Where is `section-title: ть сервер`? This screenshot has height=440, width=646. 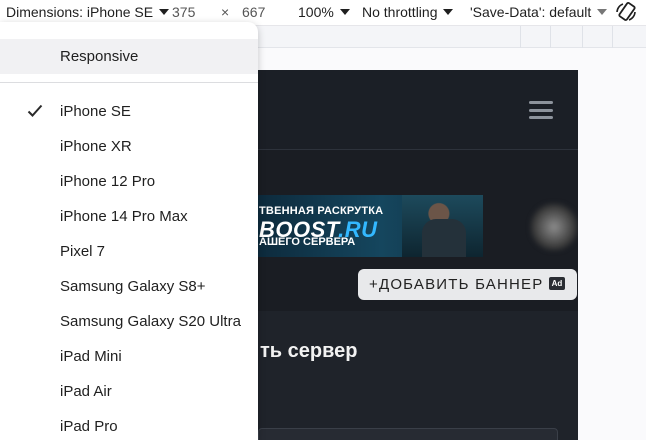
section-title: ть сервер is located at coordinates (309, 351).